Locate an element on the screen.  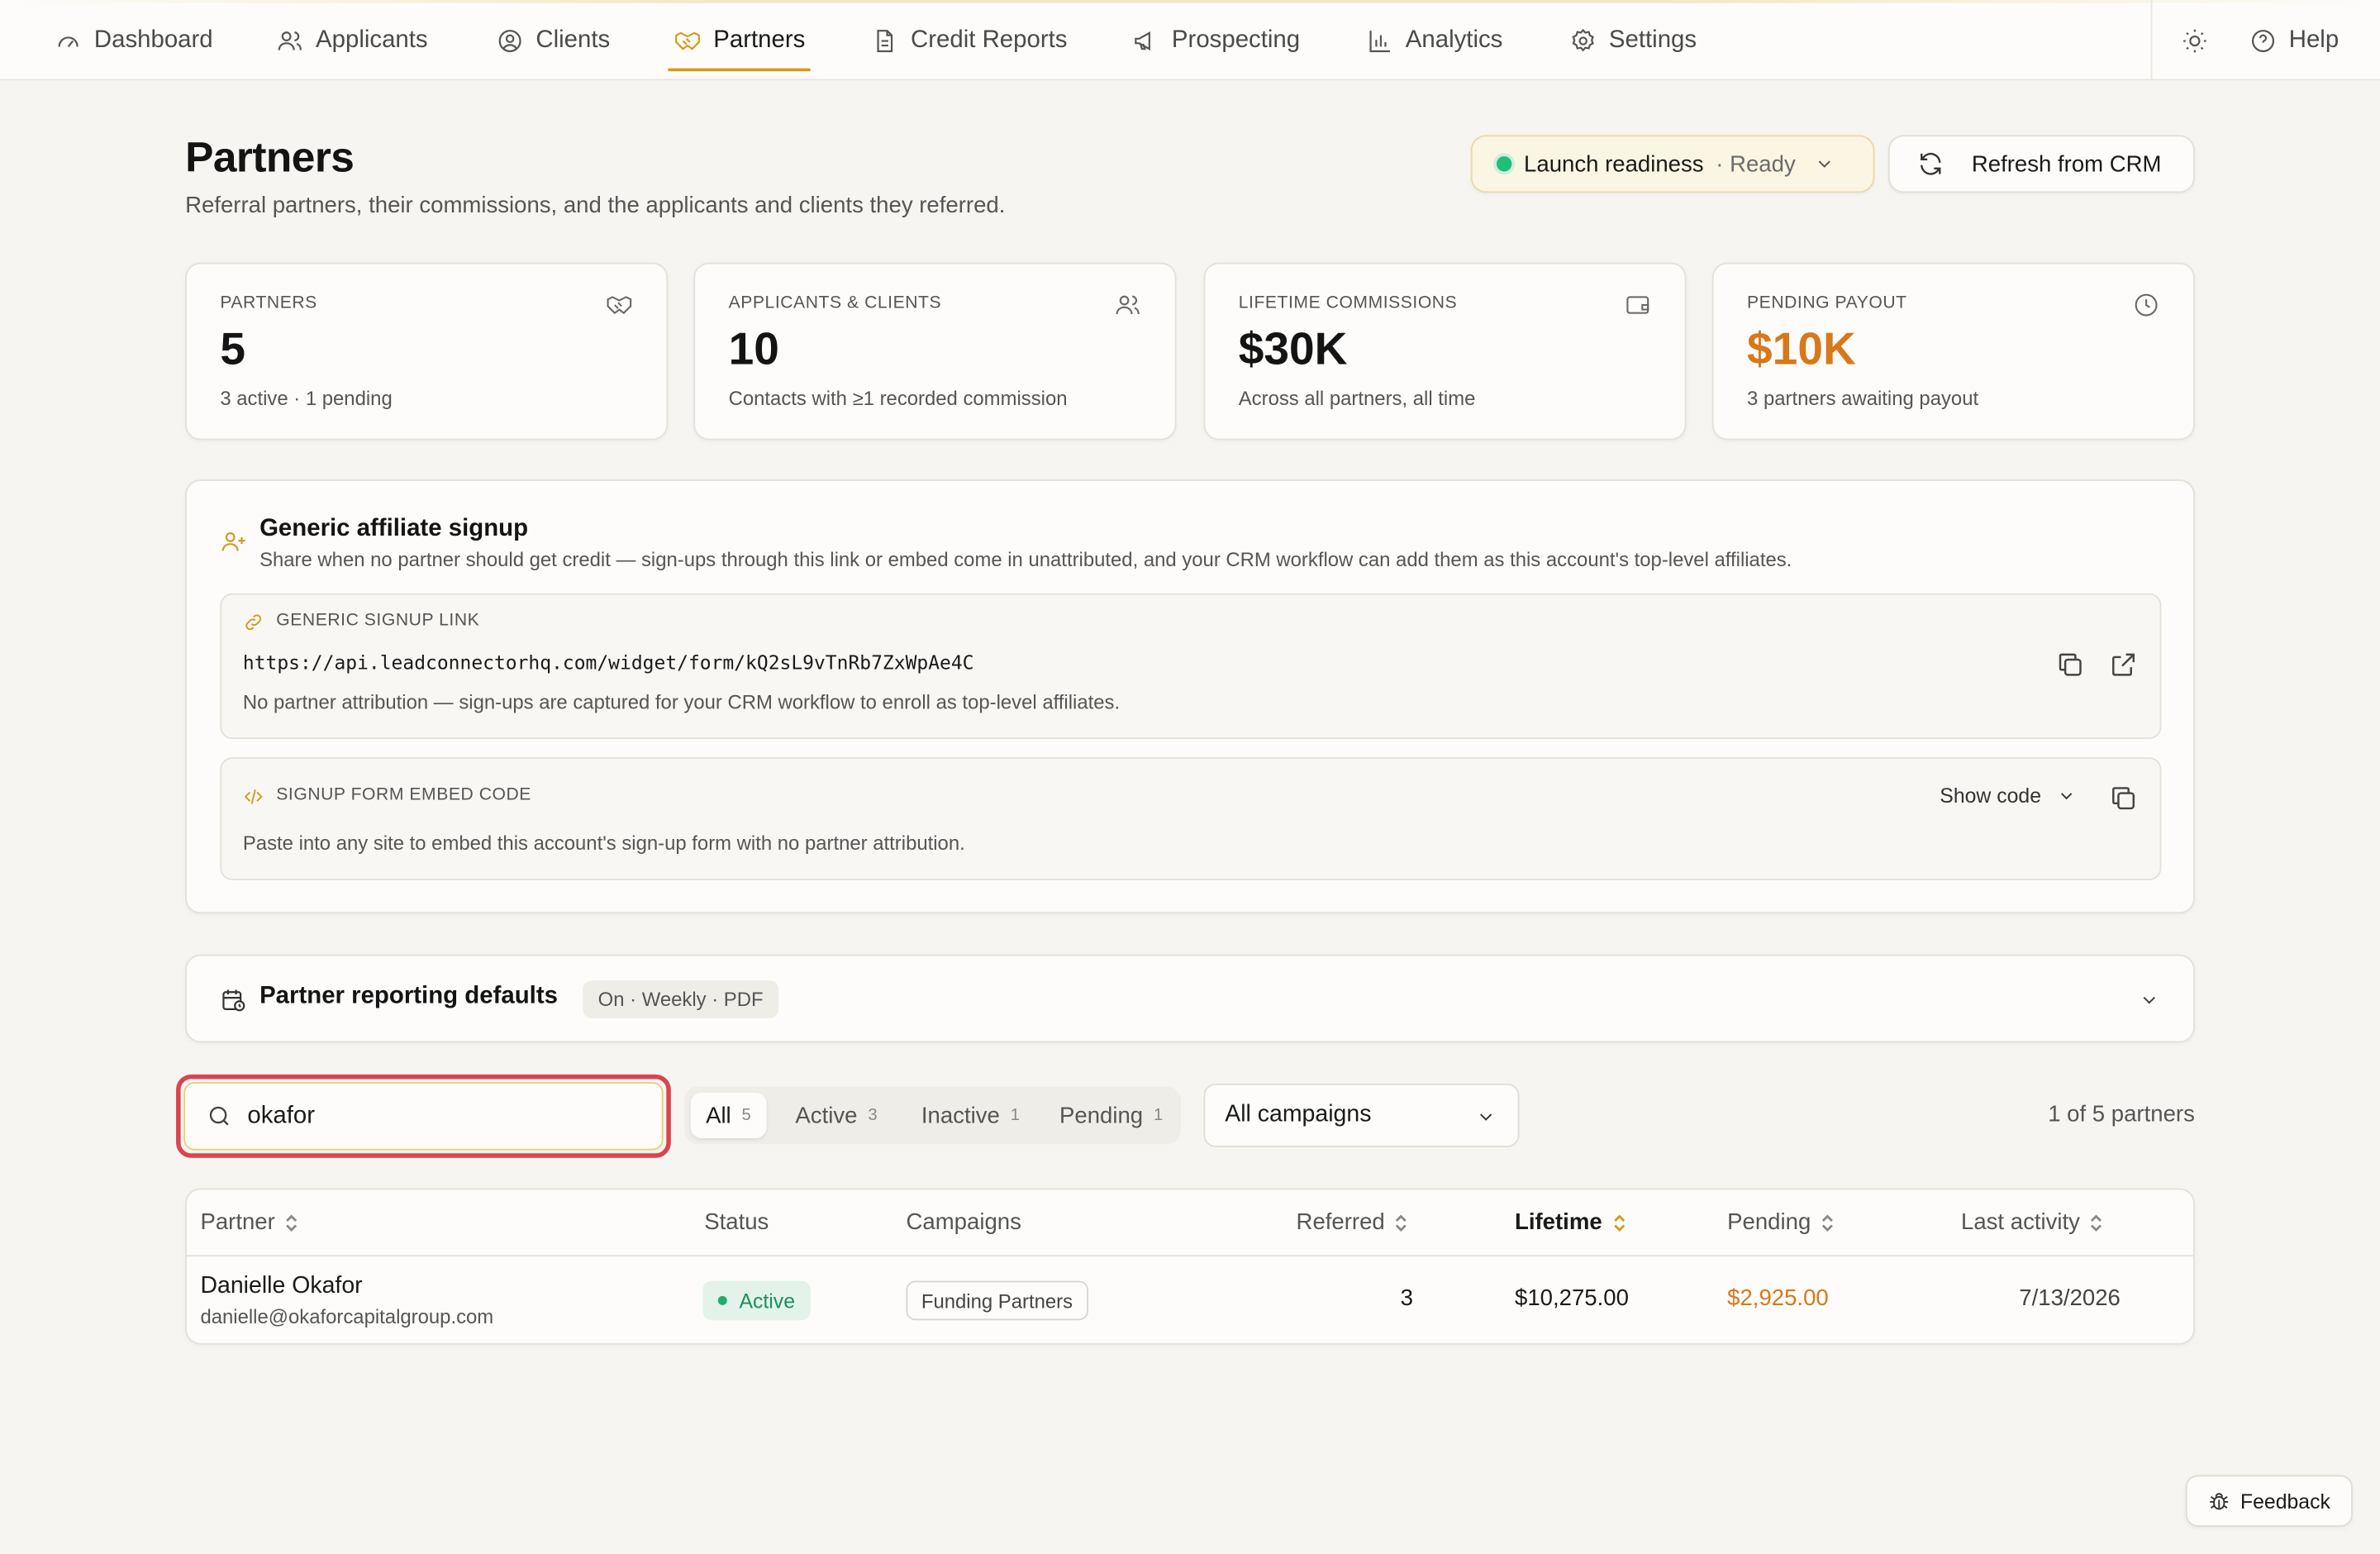
bar-chart-icon is located at coordinates (1379, 41).